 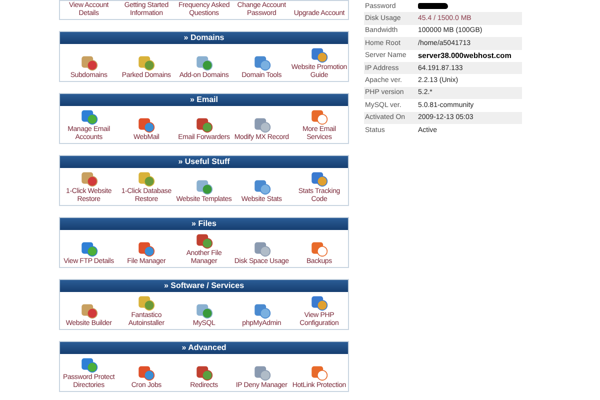 I want to click on section-header: » Advanced, so click(x=204, y=348).